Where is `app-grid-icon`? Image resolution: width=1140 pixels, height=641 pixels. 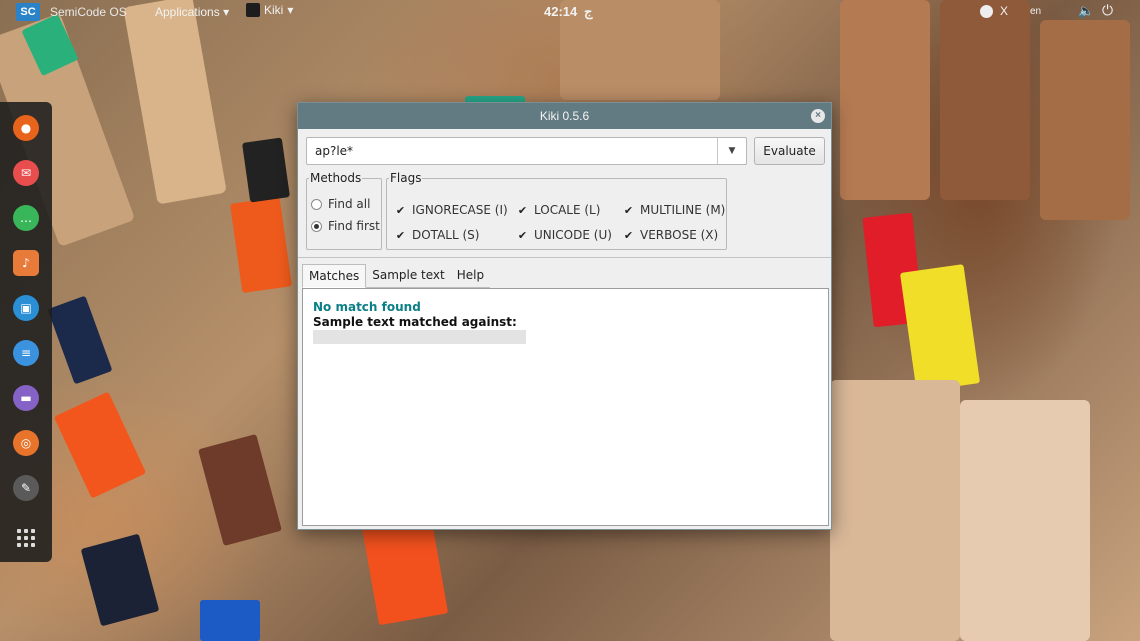
app-grid-icon is located at coordinates (26, 538).